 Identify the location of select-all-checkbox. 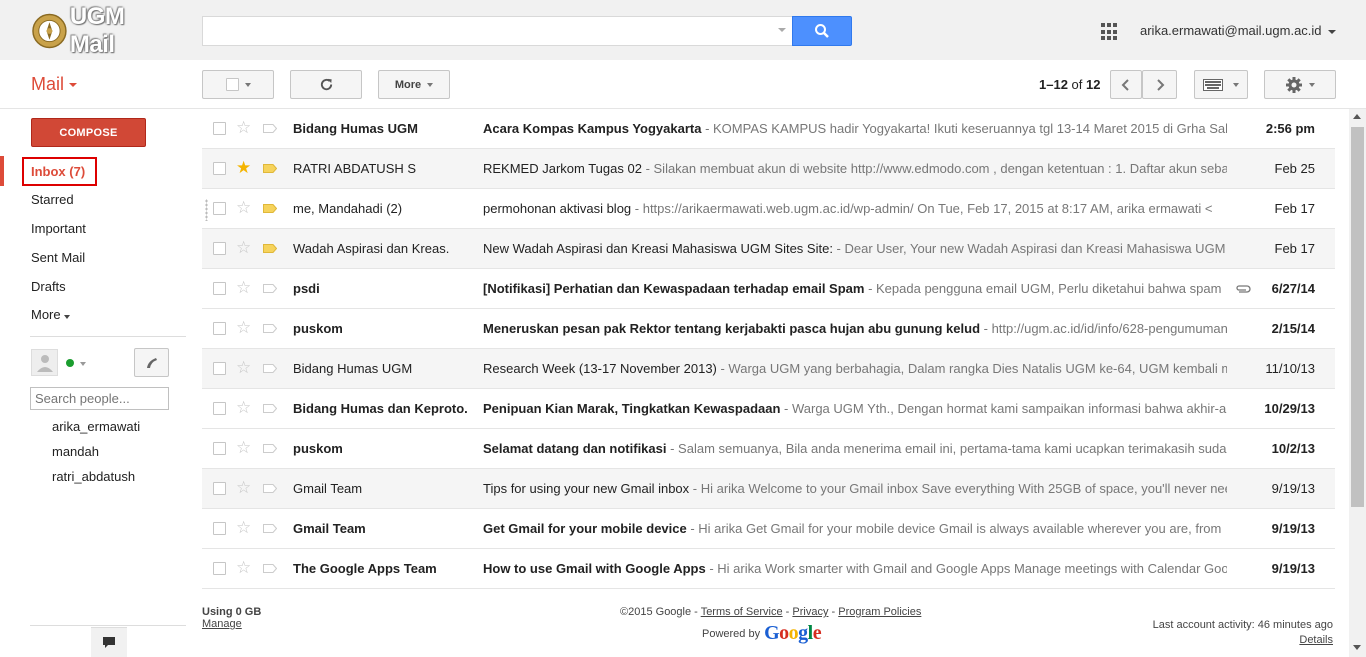
(232, 84).